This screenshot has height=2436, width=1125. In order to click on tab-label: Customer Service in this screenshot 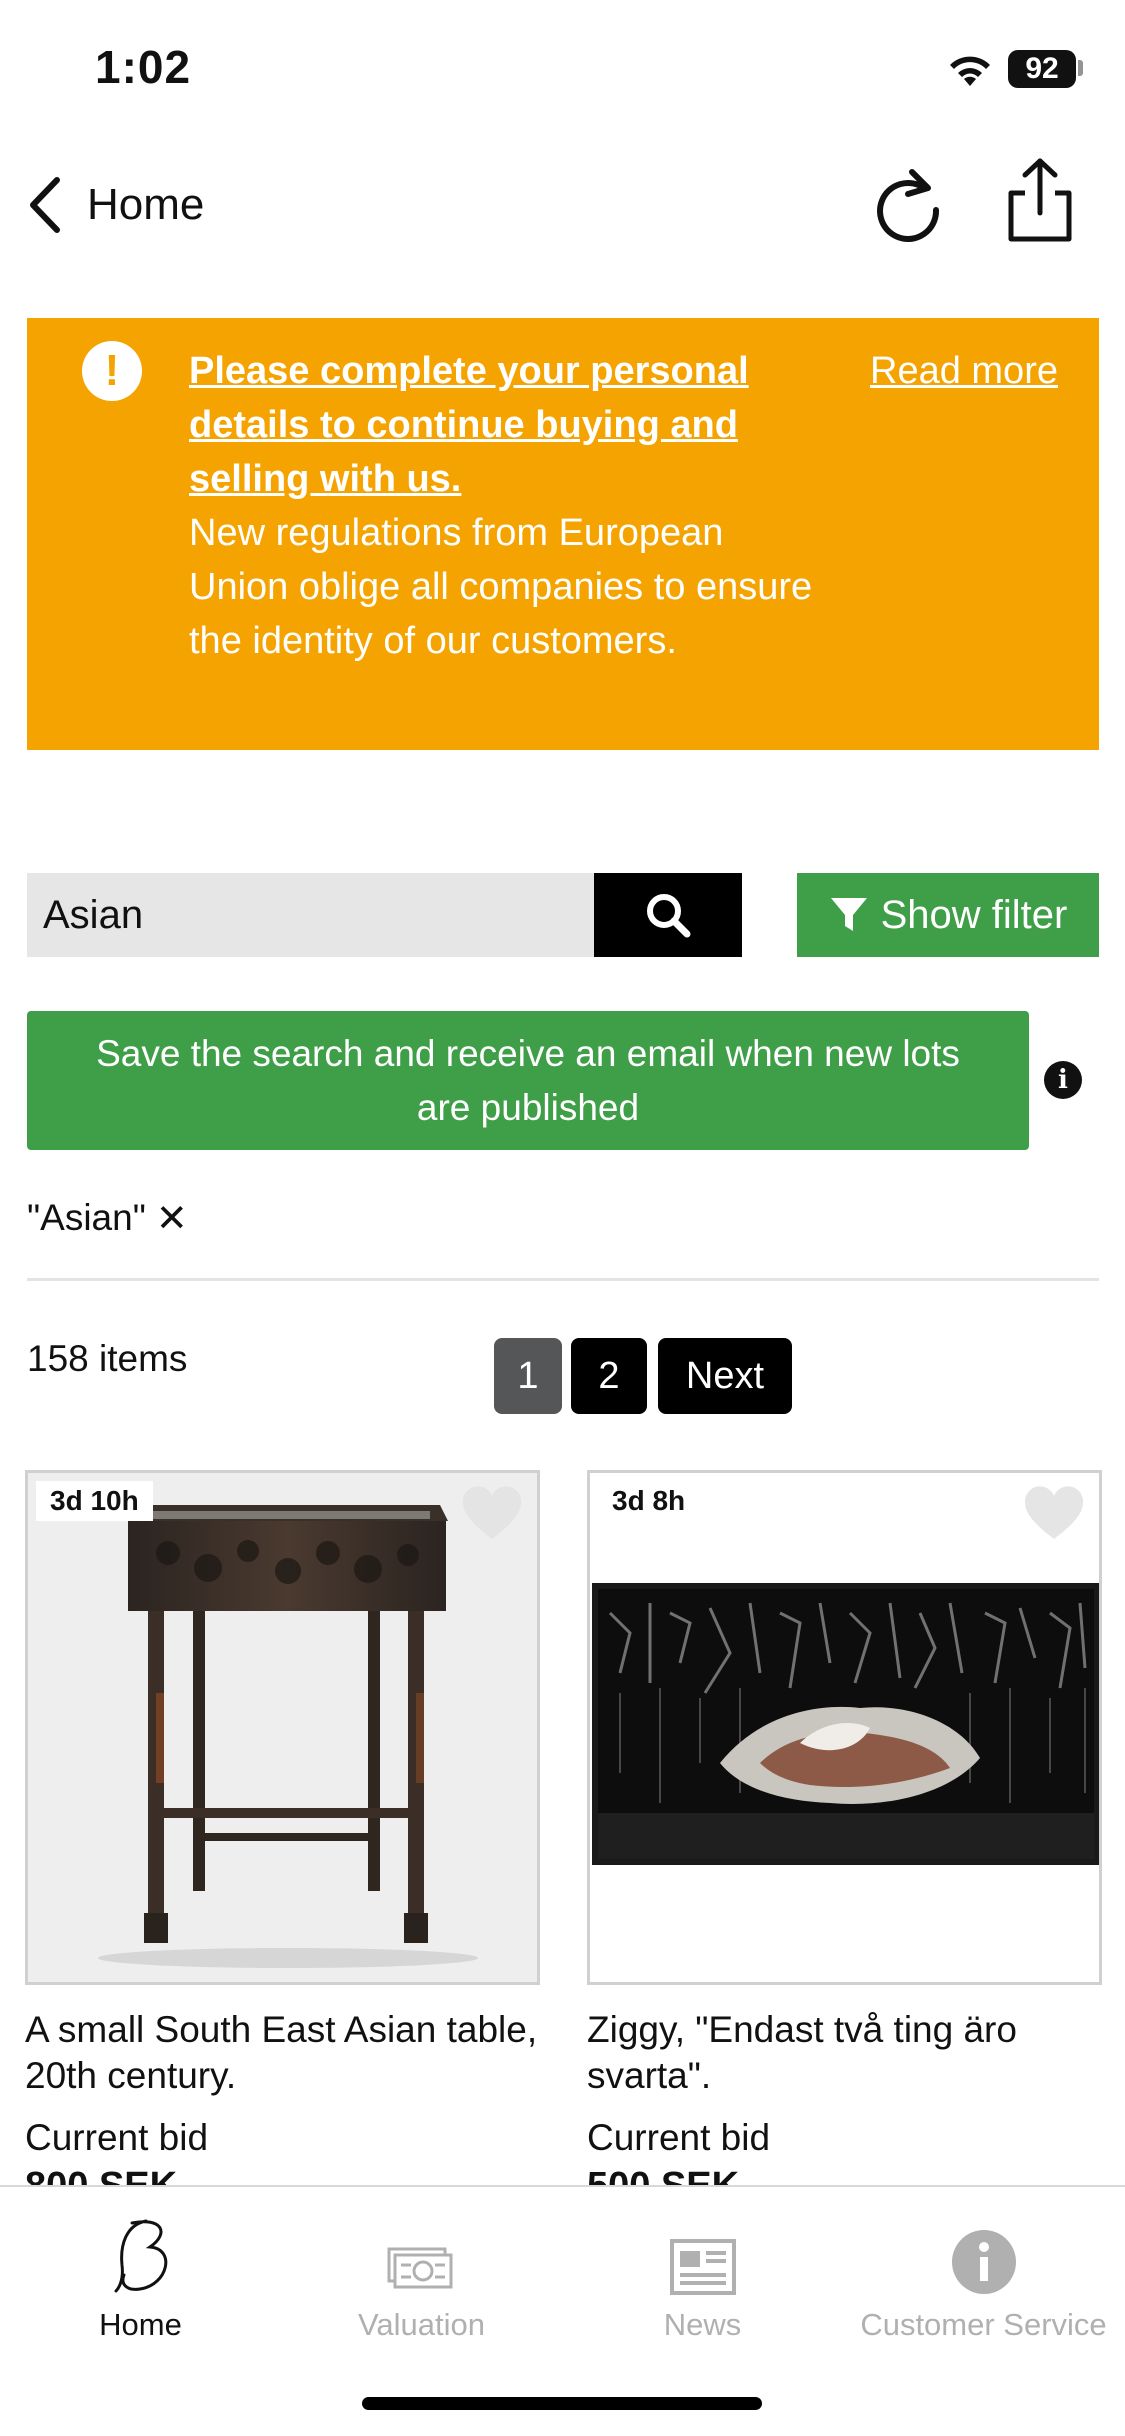, I will do `click(983, 2324)`.